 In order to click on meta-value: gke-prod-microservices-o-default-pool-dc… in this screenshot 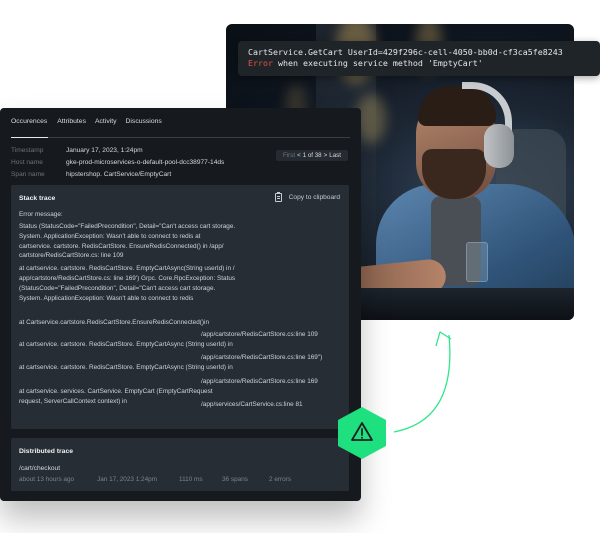, I will do `click(145, 162)`.